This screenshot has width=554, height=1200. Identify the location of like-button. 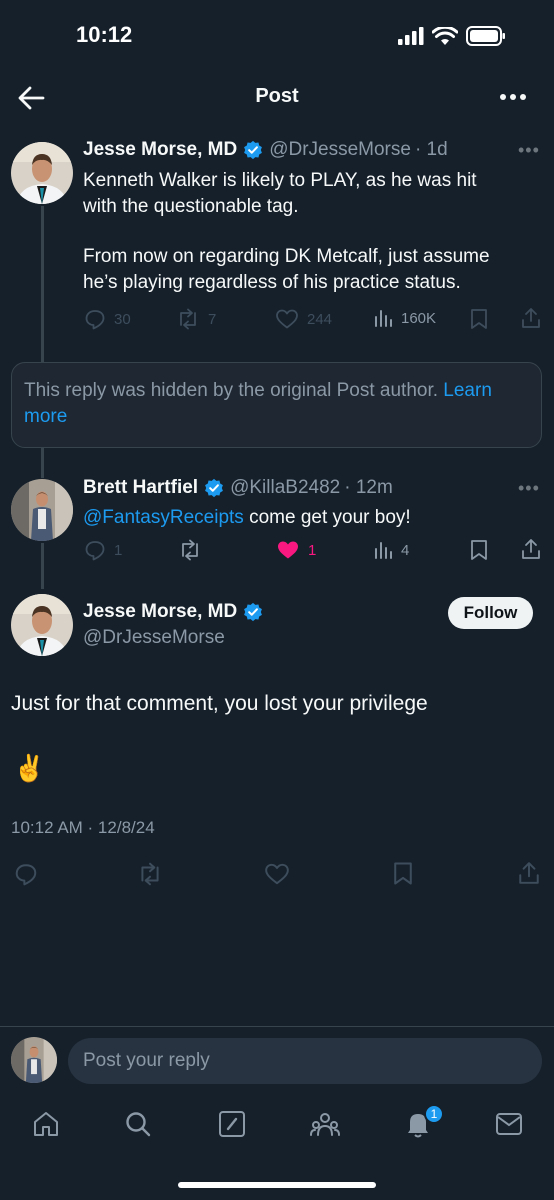
(277, 874).